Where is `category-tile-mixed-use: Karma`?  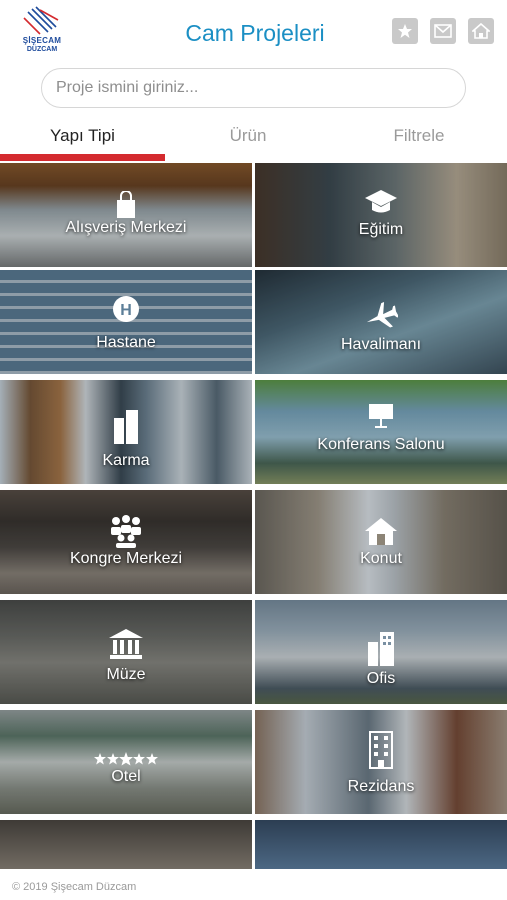 category-tile-mixed-use: Karma is located at coordinates (126, 432).